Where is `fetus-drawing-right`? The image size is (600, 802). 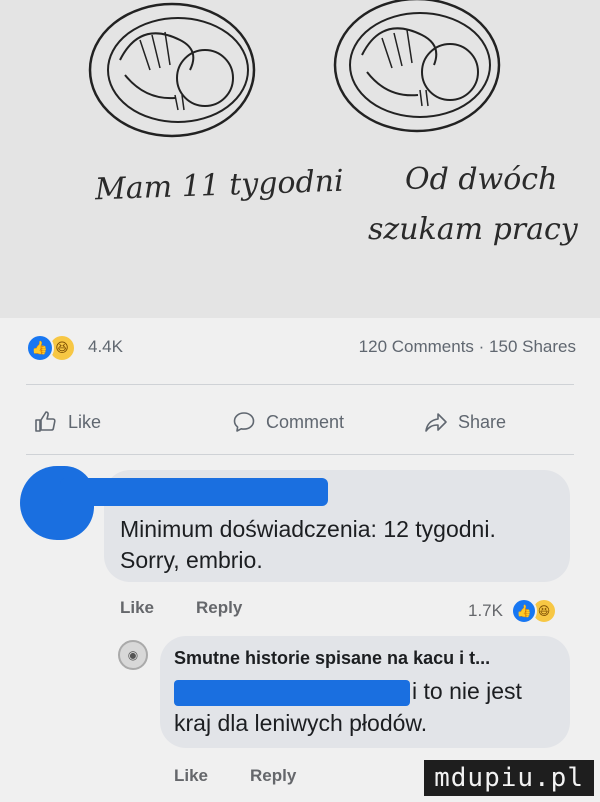 fetus-drawing-right is located at coordinates (417, 66).